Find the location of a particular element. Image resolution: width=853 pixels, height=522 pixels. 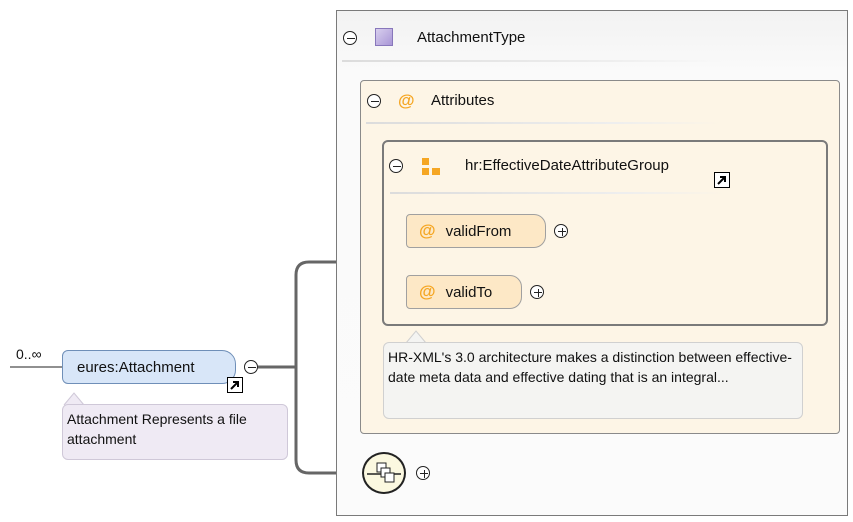

element-reference-link-icon is located at coordinates (235, 385).